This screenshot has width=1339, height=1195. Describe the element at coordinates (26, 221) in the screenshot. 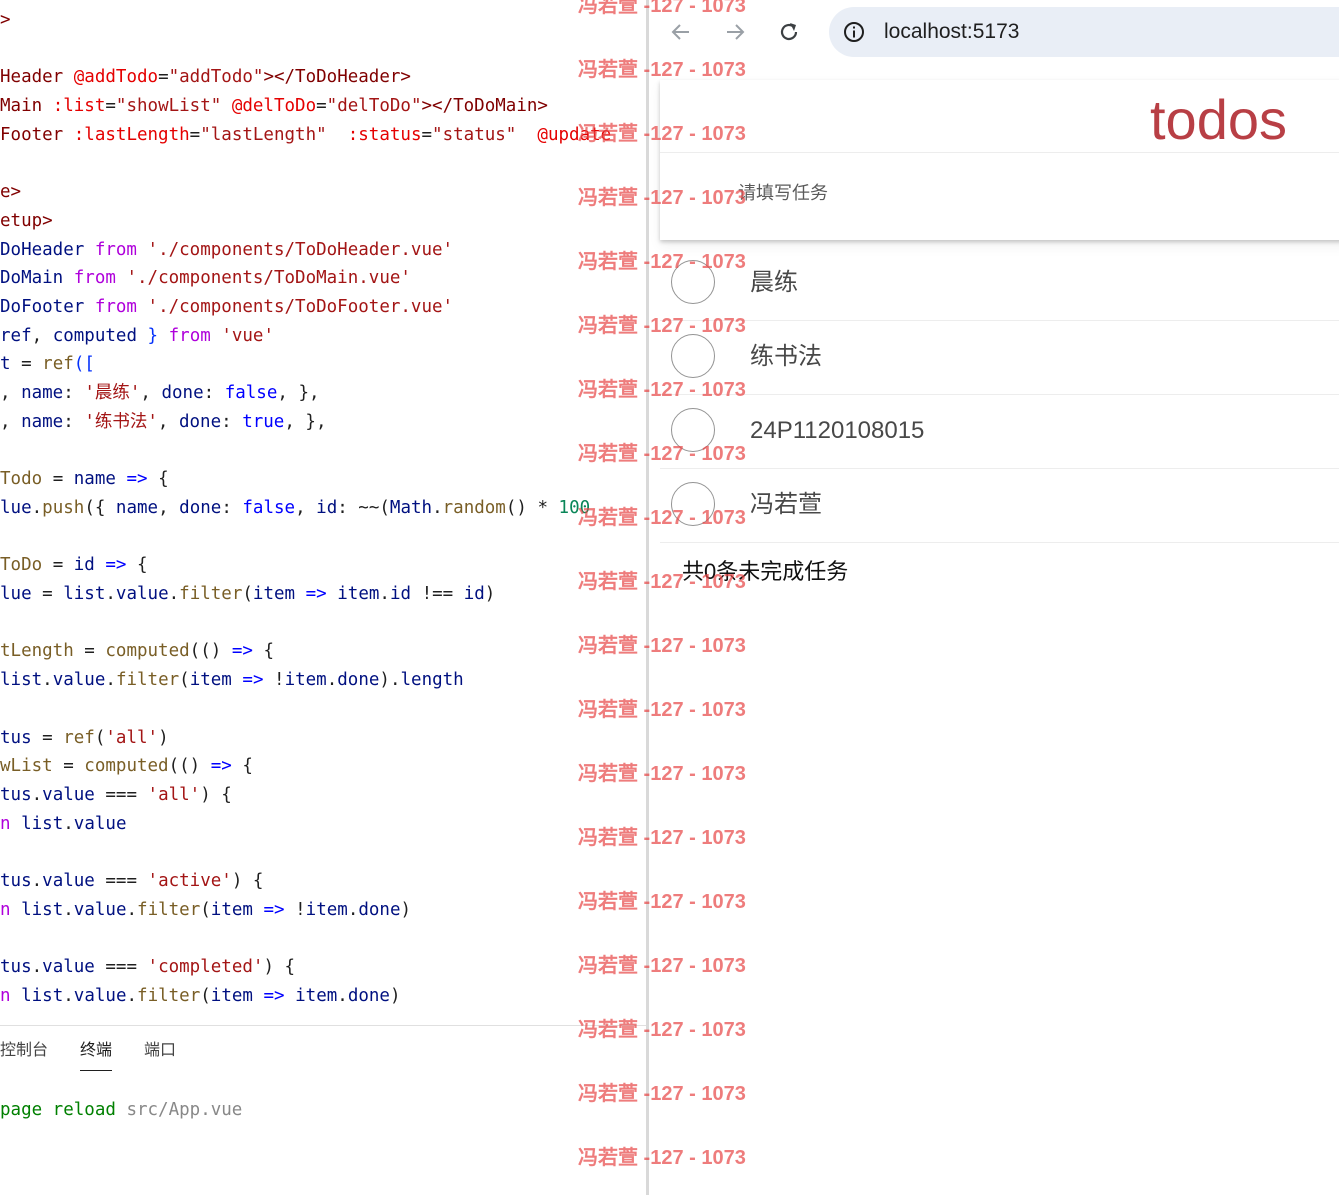

I see `code-line: etup>` at that location.